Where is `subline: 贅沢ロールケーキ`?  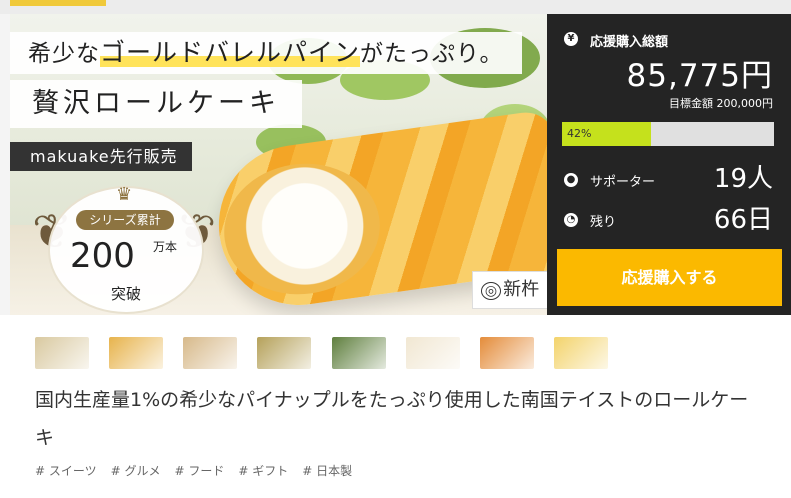
subline: 贅沢ロールケーキ is located at coordinates (156, 104).